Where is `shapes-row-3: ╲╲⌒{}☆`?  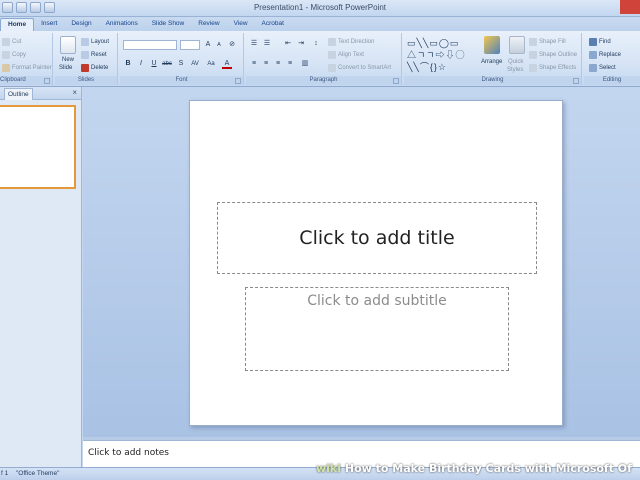
shapes-row-3: ╲╲⌒{}☆ is located at coordinates (427, 67).